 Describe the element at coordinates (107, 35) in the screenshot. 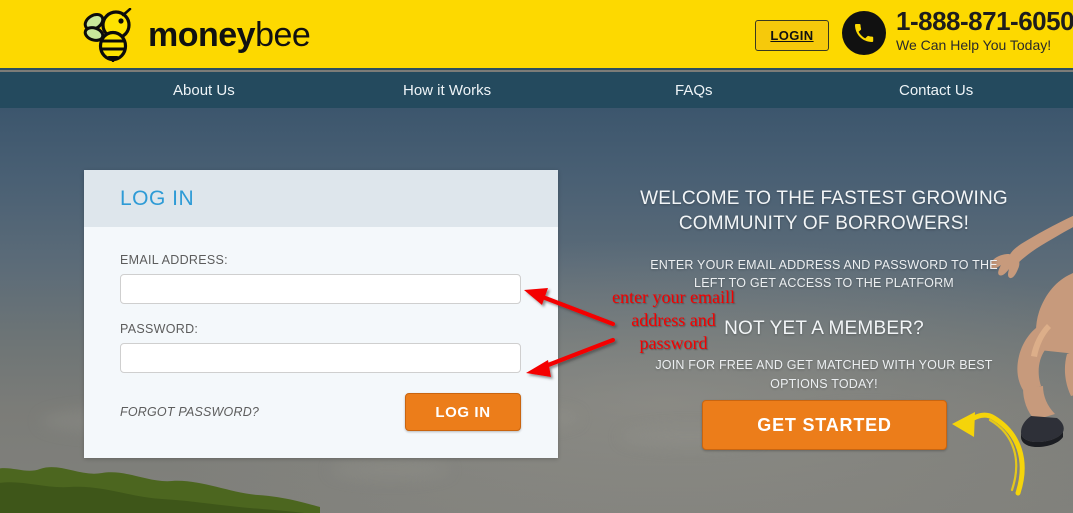

I see `bee-icon` at that location.